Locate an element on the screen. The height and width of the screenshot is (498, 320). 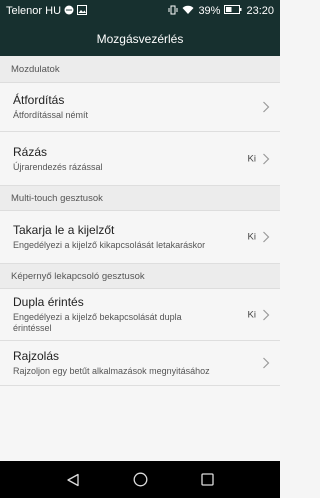
setting-title: Rajzolás is located at coordinates (36, 356).